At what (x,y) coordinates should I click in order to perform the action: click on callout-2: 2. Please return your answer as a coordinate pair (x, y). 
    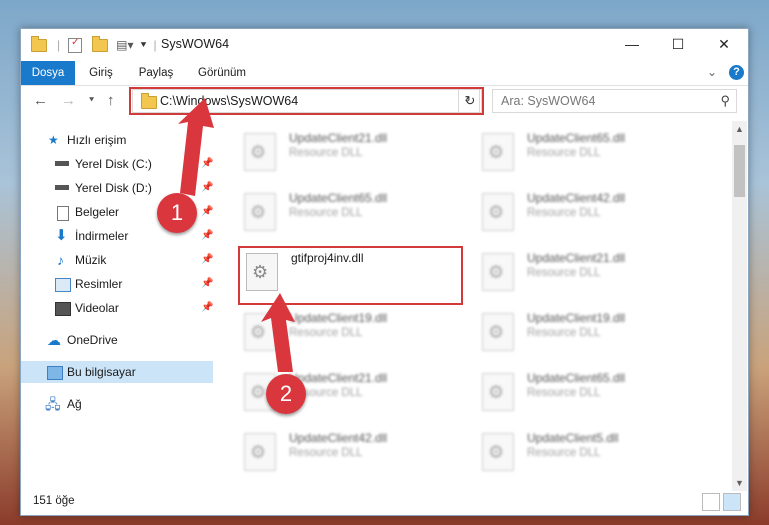
    Looking at the image, I should click on (286, 394).